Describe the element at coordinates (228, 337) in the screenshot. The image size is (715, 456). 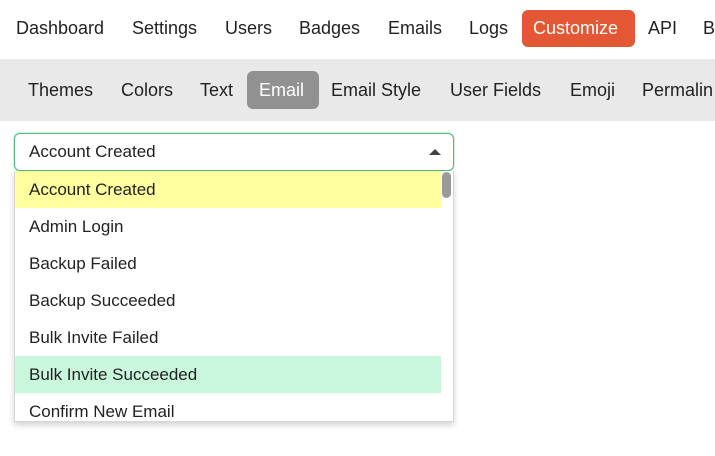
I see `option-bulk-invite-failed: Bulk Invite Failed` at that location.